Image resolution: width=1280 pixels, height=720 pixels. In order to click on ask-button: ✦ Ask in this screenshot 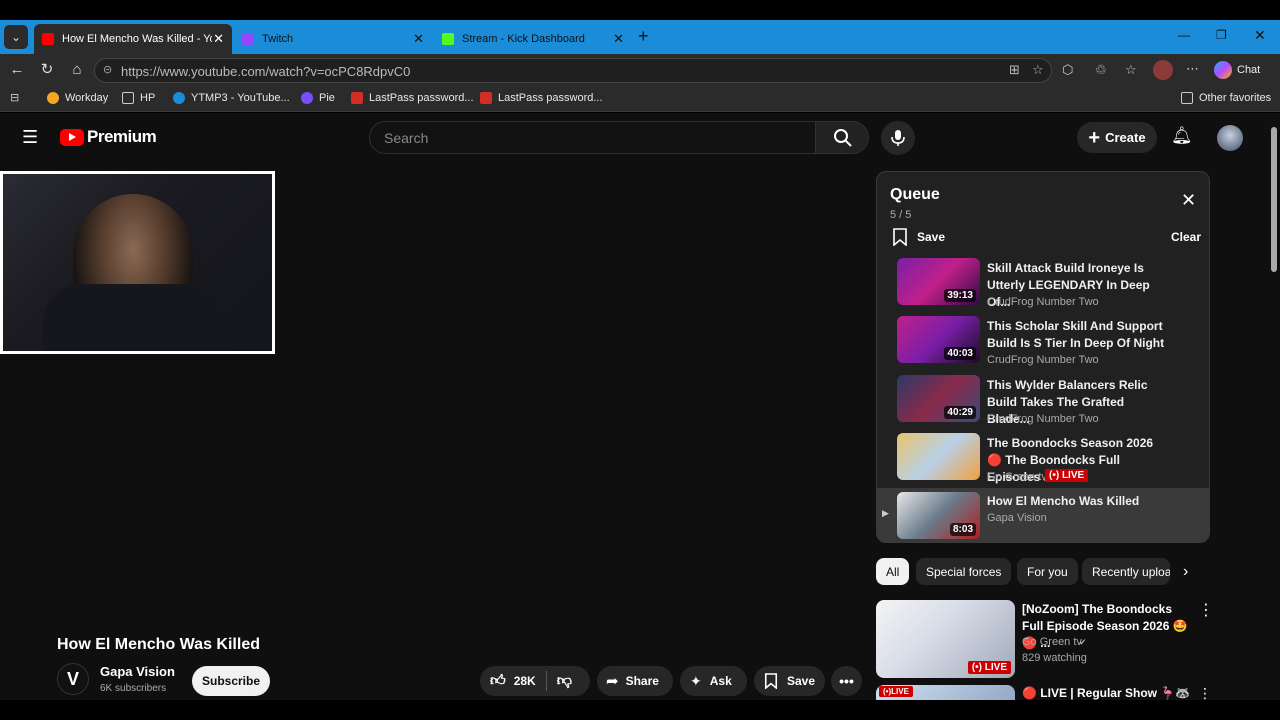, I will do `click(713, 681)`.